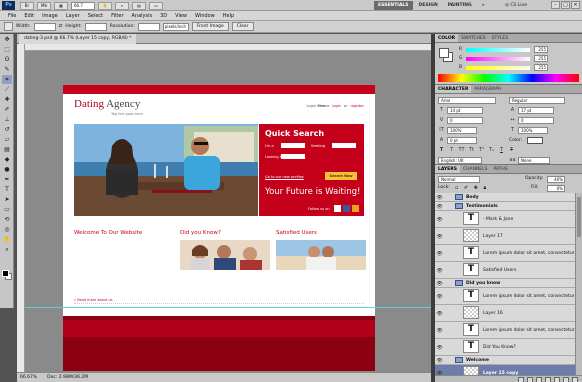 This screenshot has height=382, width=582. What do you see at coordinates (536, 120) in the screenshot?
I see `tracking-field: 0` at bounding box center [536, 120].